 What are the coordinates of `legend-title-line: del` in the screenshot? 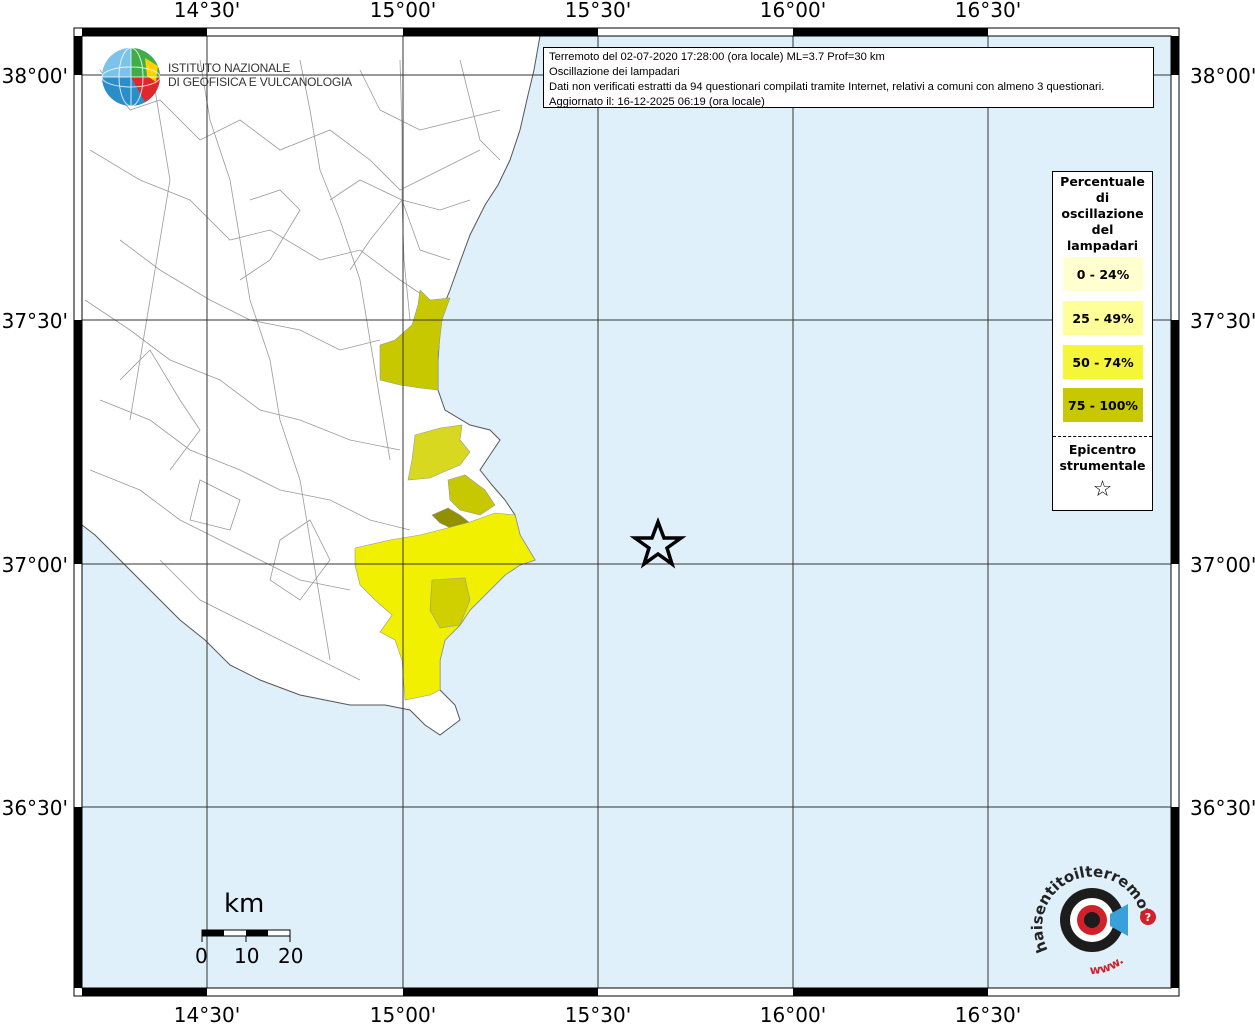 It's located at (1102, 229).